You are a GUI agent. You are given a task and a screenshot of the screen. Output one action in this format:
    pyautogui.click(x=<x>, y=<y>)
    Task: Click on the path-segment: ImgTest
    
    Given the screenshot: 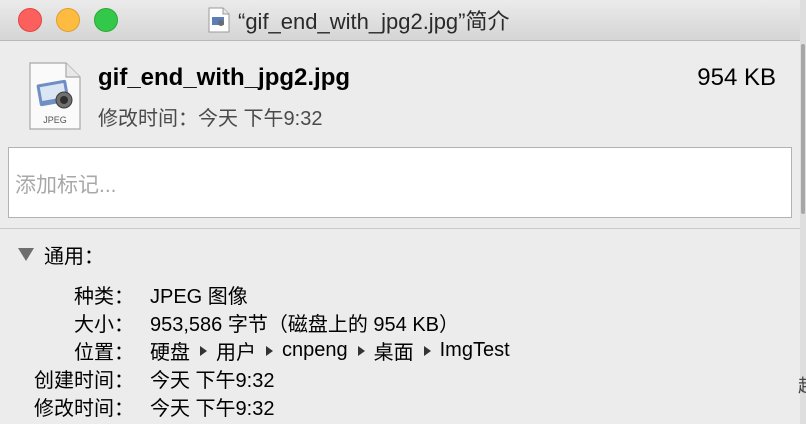 What is the action you would take?
    pyautogui.click(x=474, y=350)
    